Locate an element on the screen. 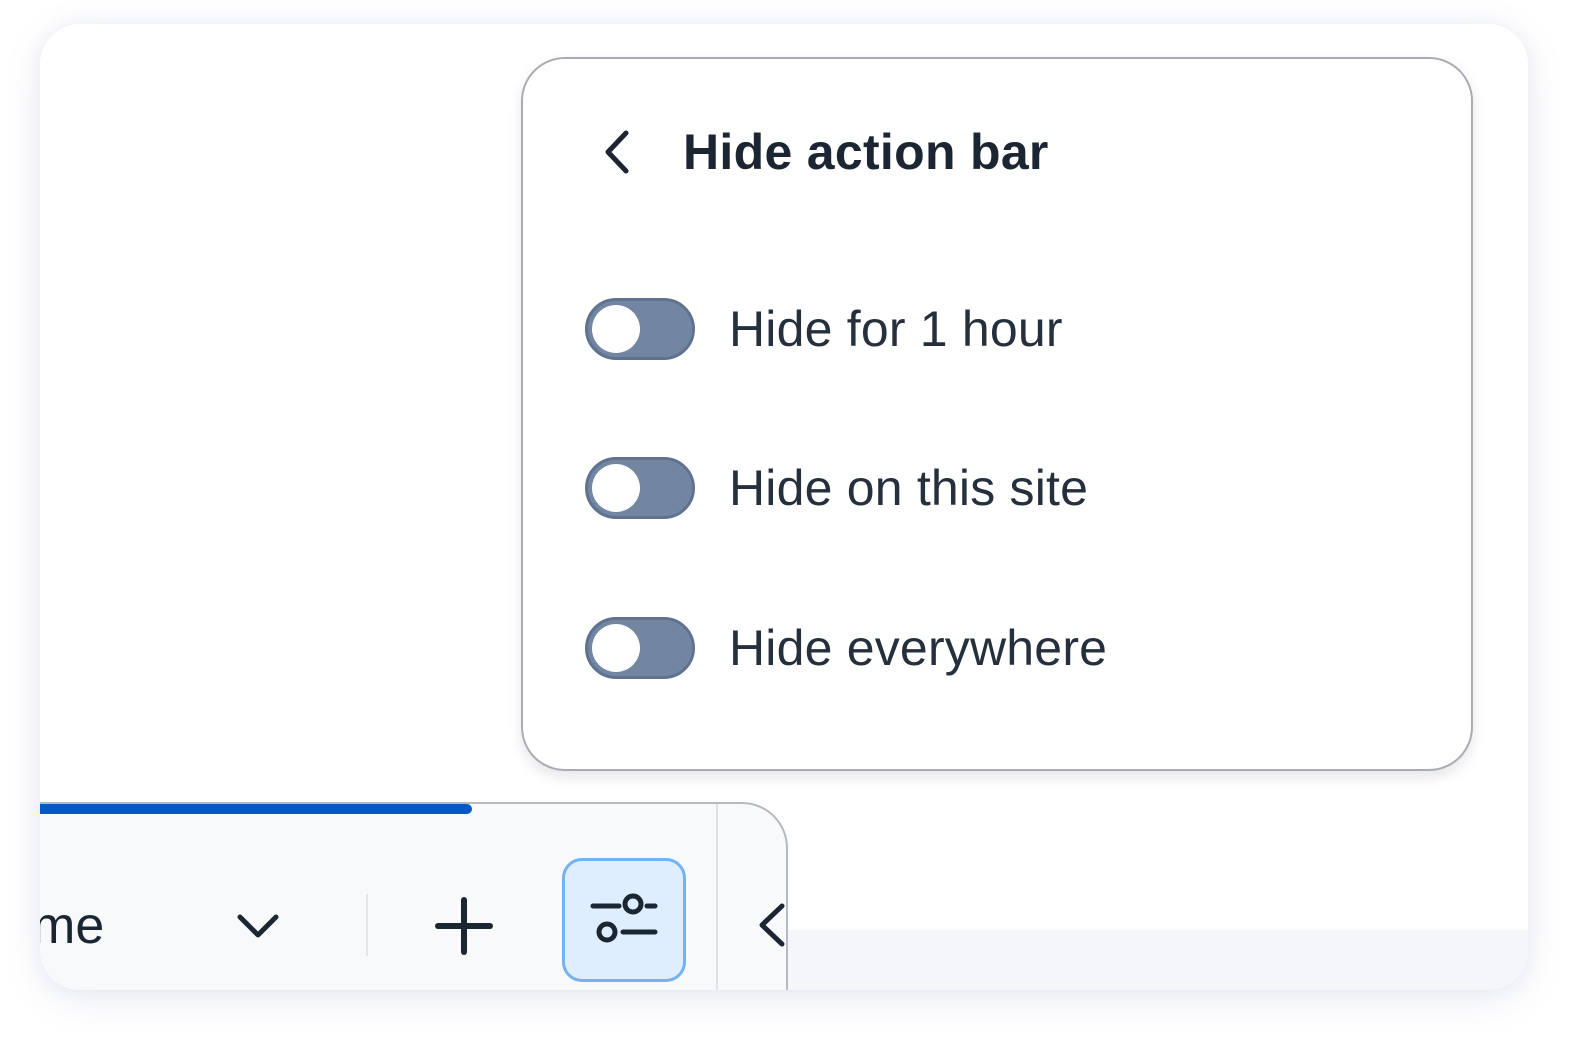  hide-everywhere-toggle is located at coordinates (640, 648).